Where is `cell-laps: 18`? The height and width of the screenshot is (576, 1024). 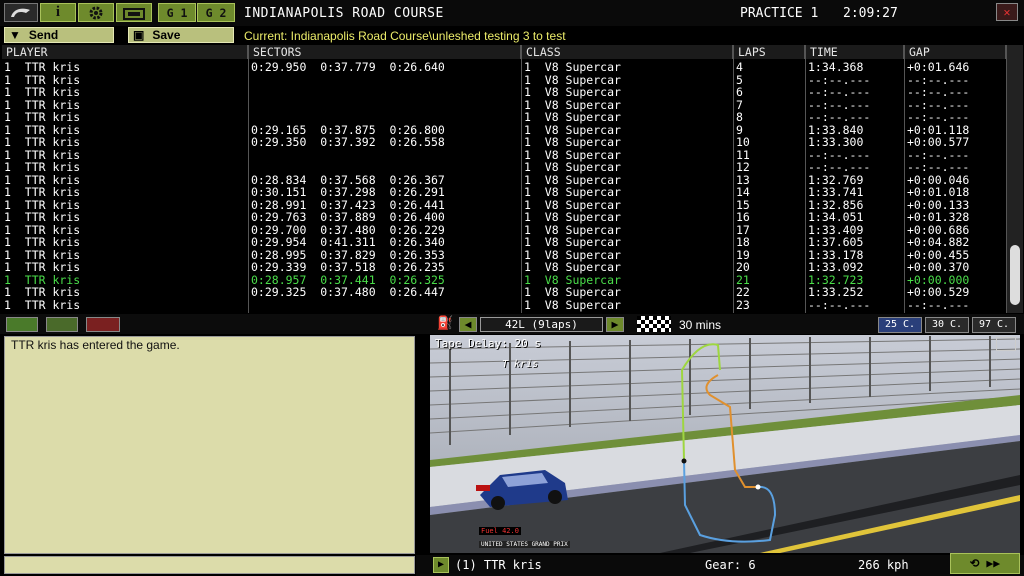 cell-laps: 18 is located at coordinates (743, 242).